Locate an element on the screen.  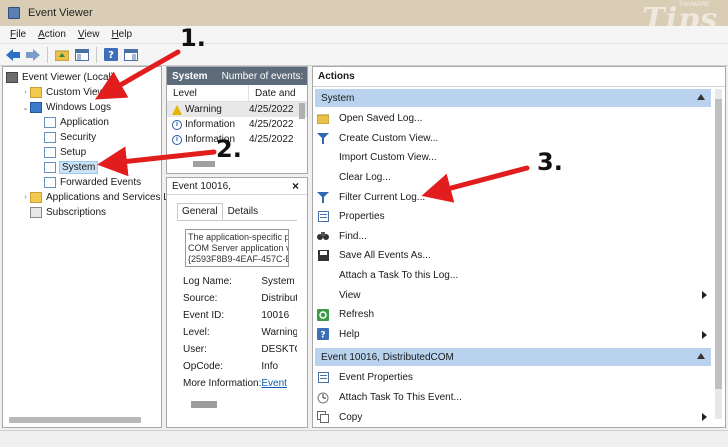
warning-icon is located at coordinates (177, 109).